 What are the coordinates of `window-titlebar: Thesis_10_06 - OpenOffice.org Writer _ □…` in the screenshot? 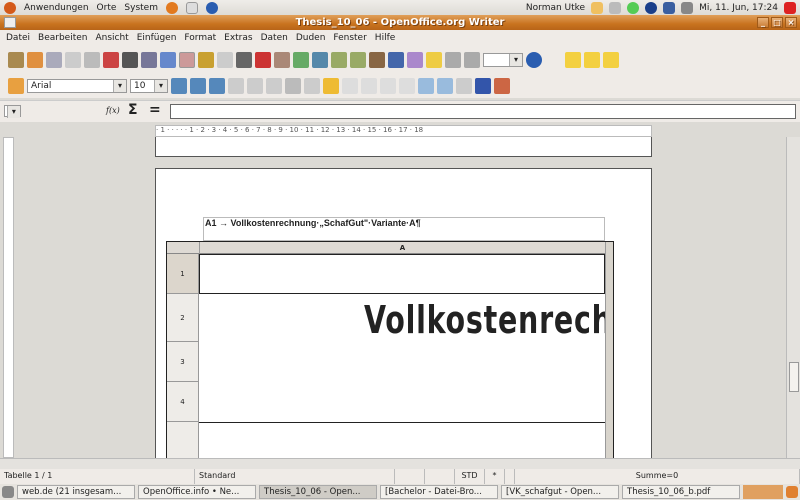 It's located at (400, 22).